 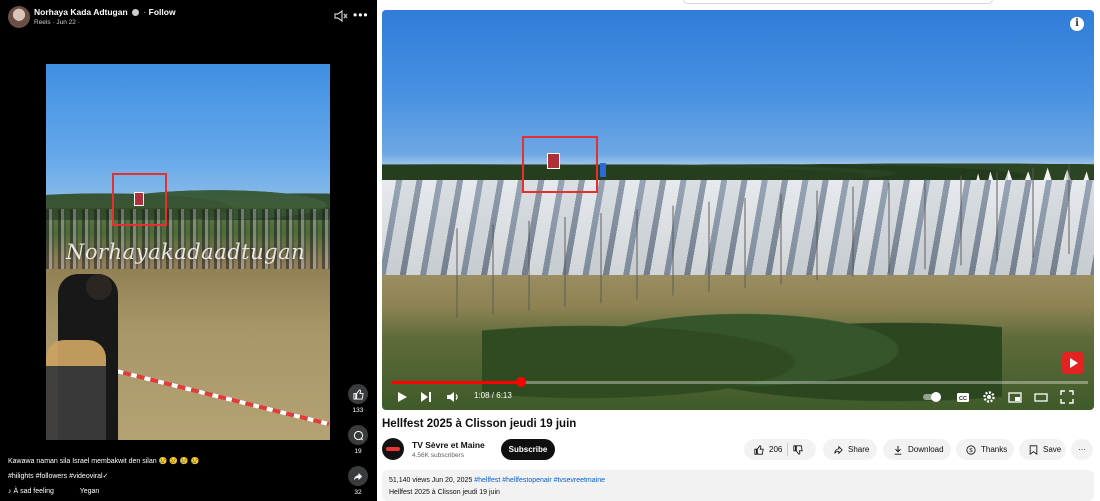 I want to click on author-name: Norhaya Kada Adtugan, so click(x=81, y=12).